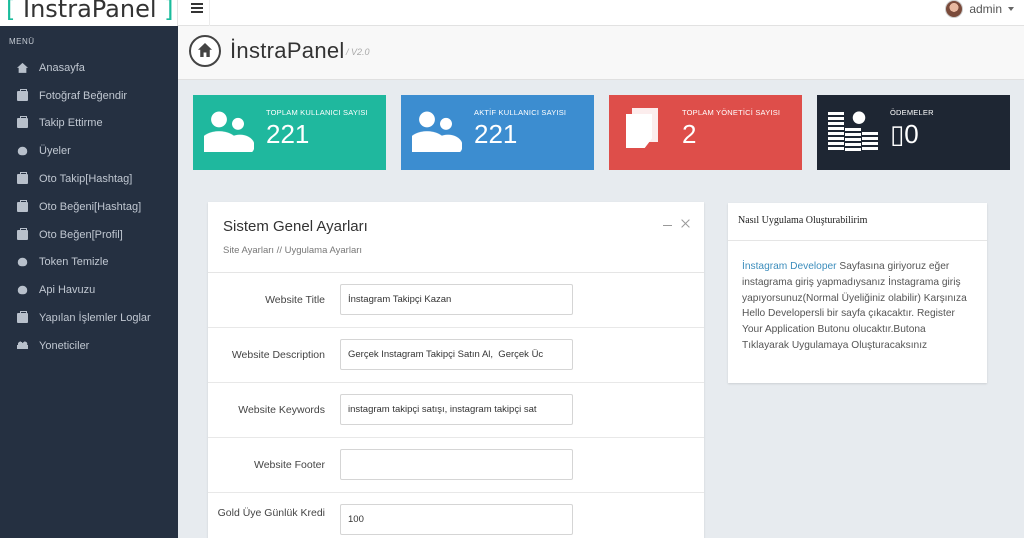 This screenshot has height=538, width=1024. Describe the element at coordinates (86, 179) in the screenshot. I see `sidebar-item-label: Oto Takip[Hashtag]` at that location.